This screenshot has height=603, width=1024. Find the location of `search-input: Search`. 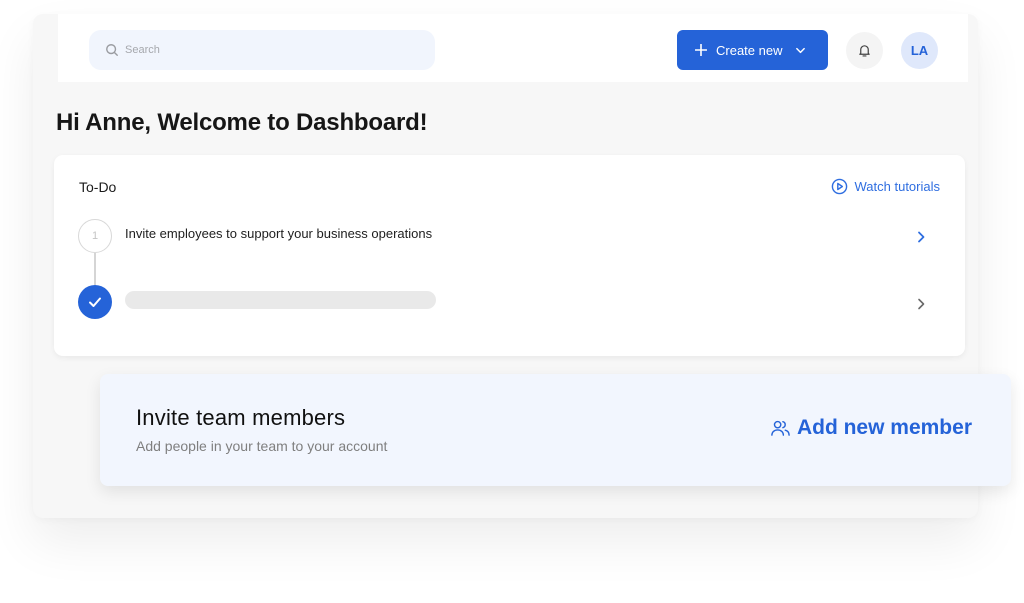

search-input: Search is located at coordinates (262, 50).